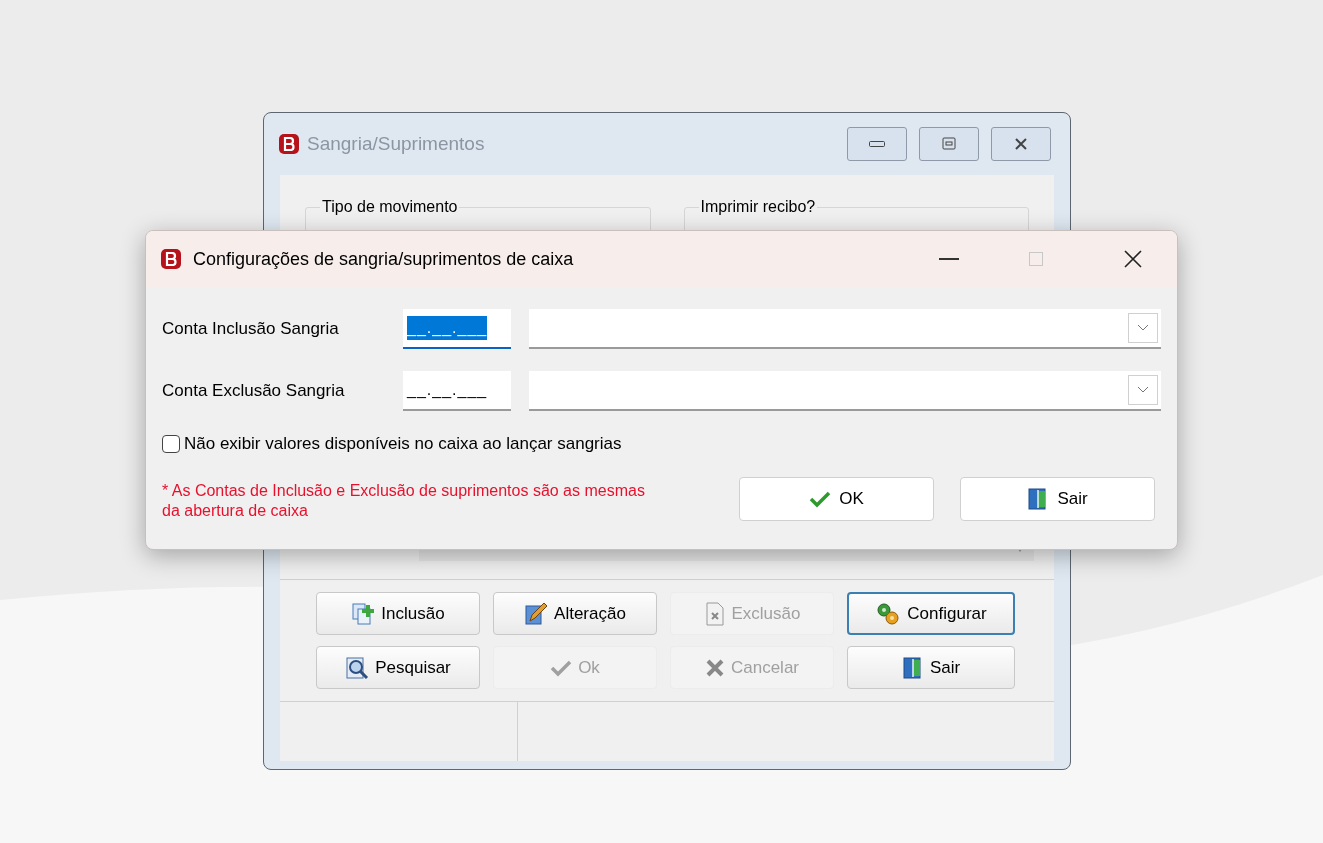  I want to click on restore-button, so click(949, 144).